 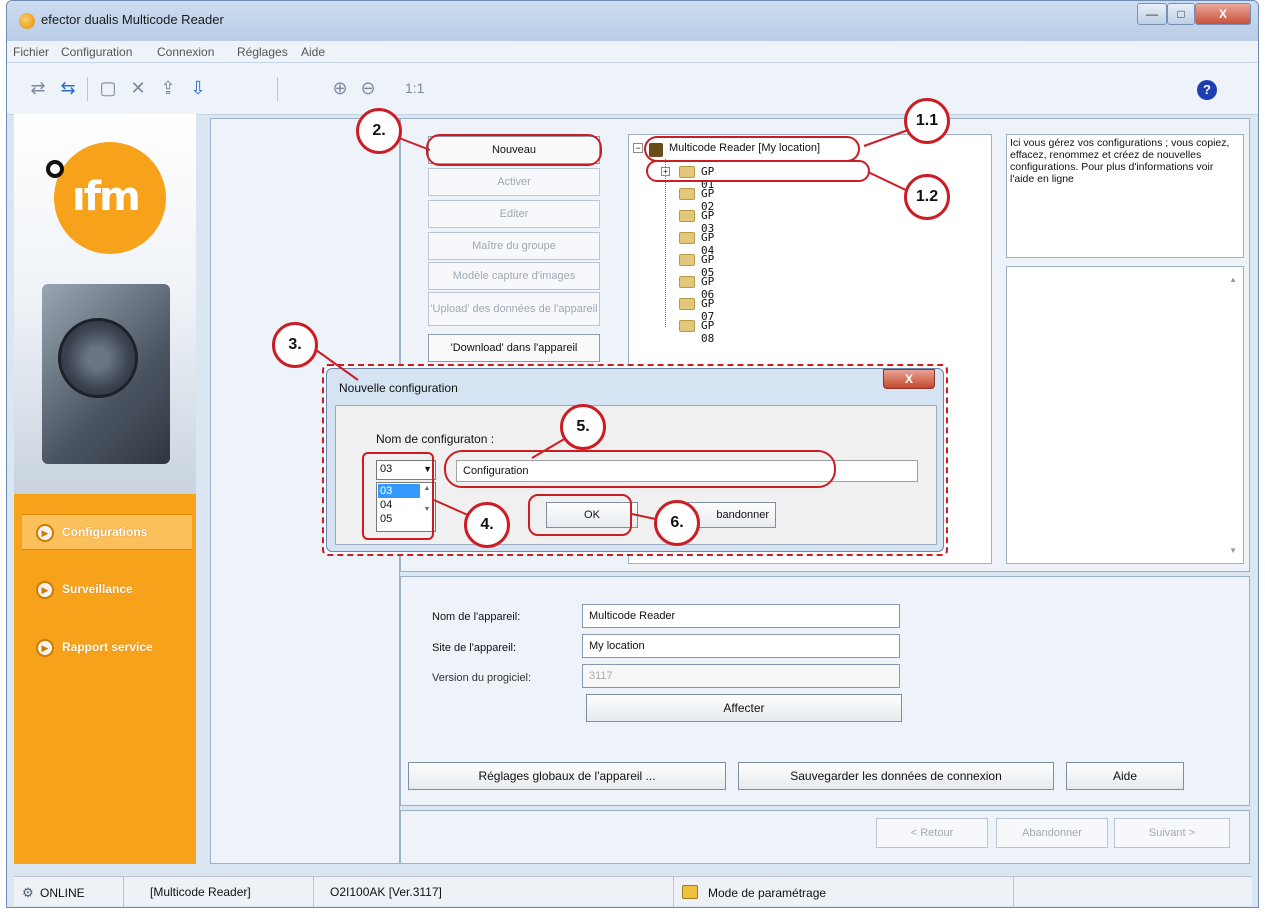 What do you see at coordinates (295, 345) in the screenshot?
I see `callout-3: 3.` at bounding box center [295, 345].